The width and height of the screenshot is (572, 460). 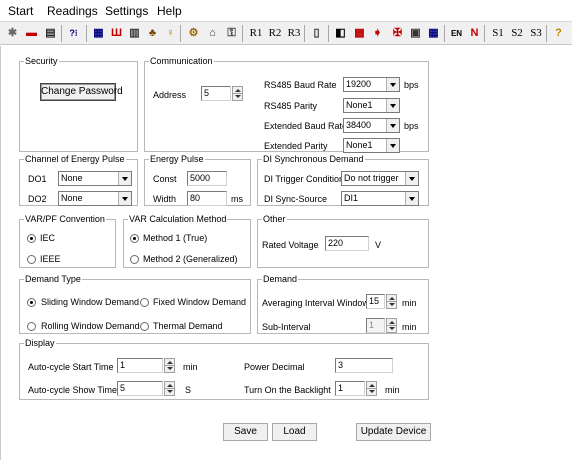 What do you see at coordinates (193, 33) in the screenshot?
I see `gear-icon: ⚙` at bounding box center [193, 33].